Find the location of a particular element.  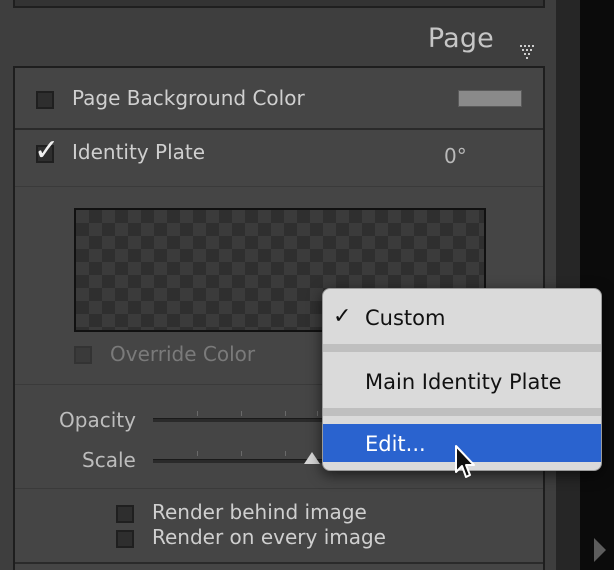

override-color-label: Override Color is located at coordinates (183, 354).